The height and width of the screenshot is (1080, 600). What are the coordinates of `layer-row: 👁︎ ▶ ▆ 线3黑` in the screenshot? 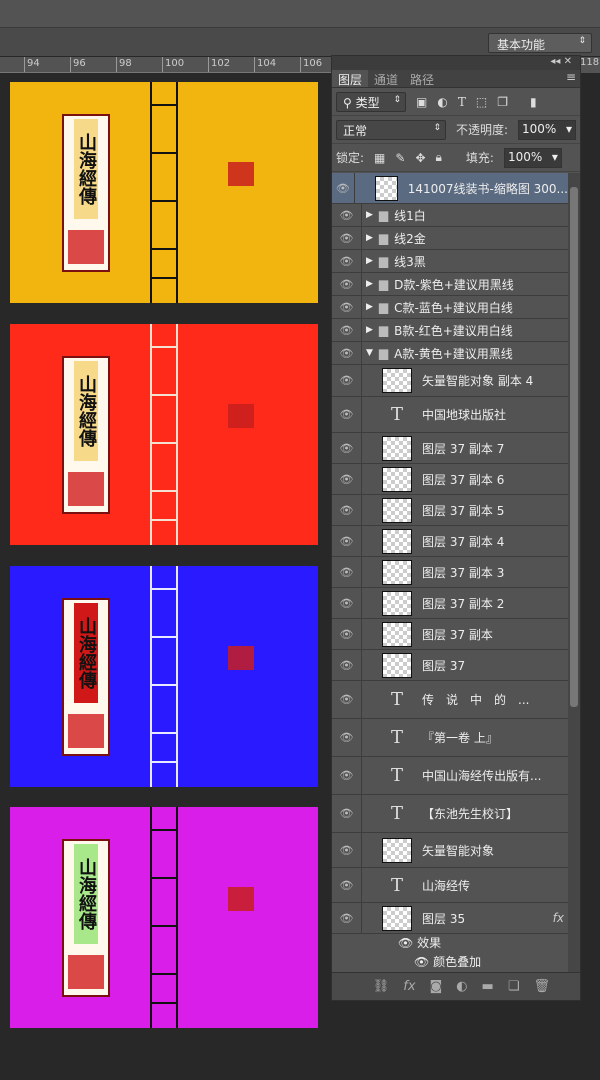 It's located at (450, 261).